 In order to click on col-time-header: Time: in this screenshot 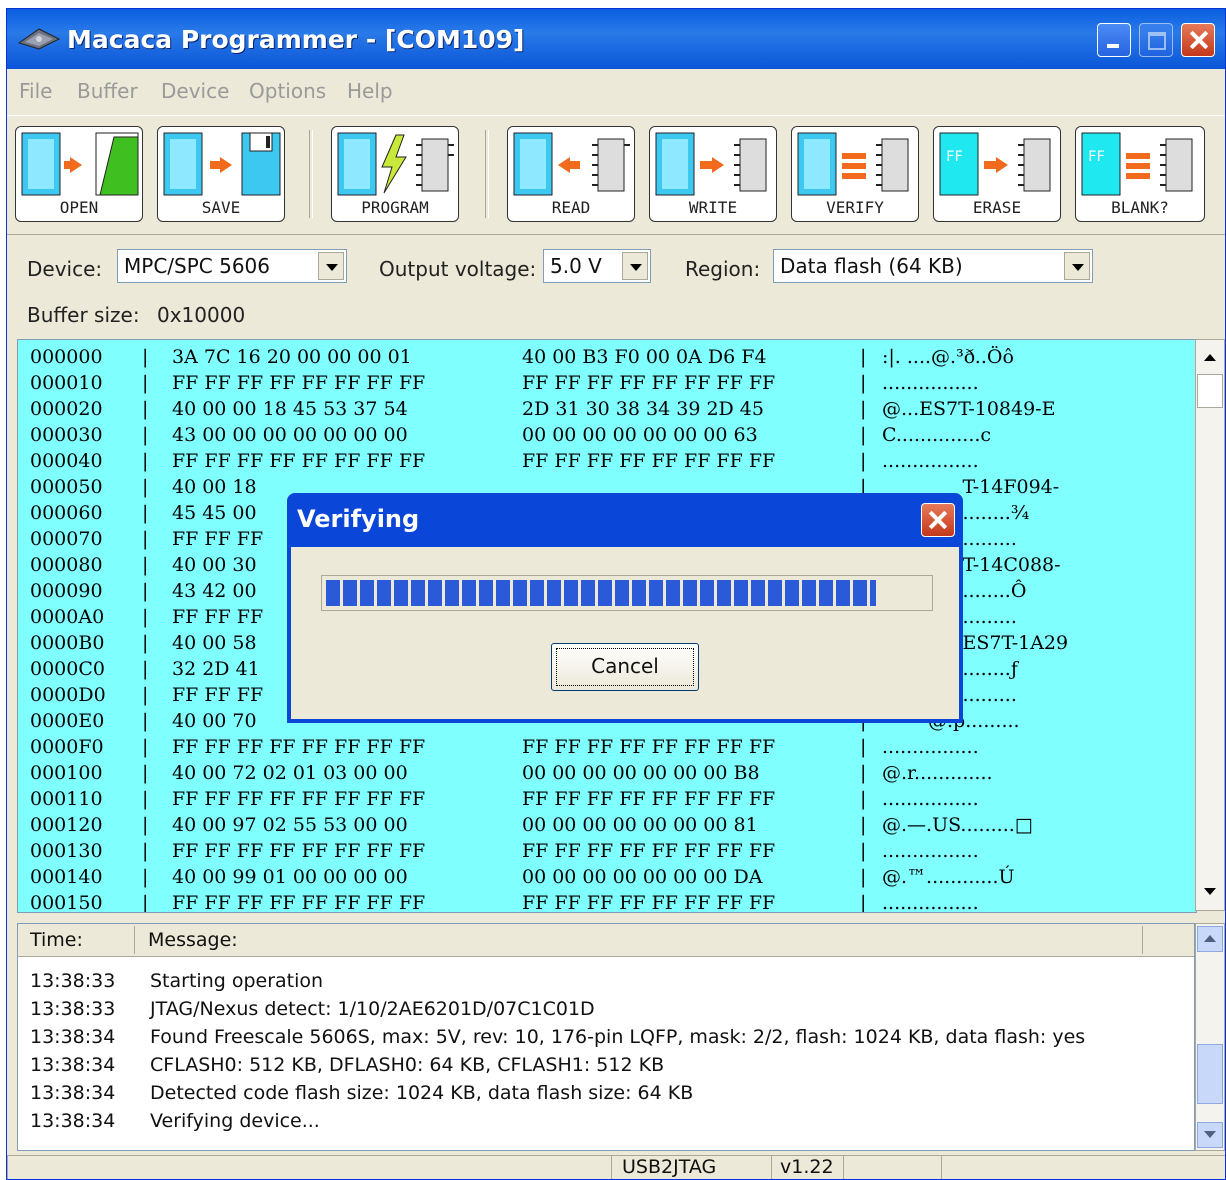, I will do `click(56, 940)`.